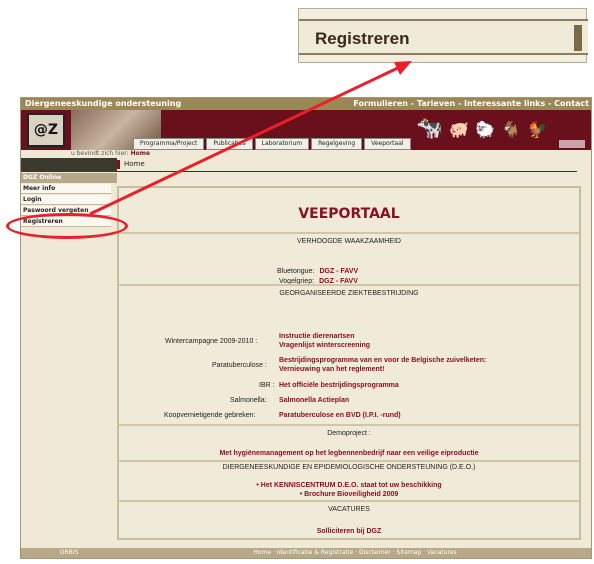  I want to click on link-paratuberculose-bvd: Paratuberculose en BVD (I.P.I. -rund), so click(340, 415).